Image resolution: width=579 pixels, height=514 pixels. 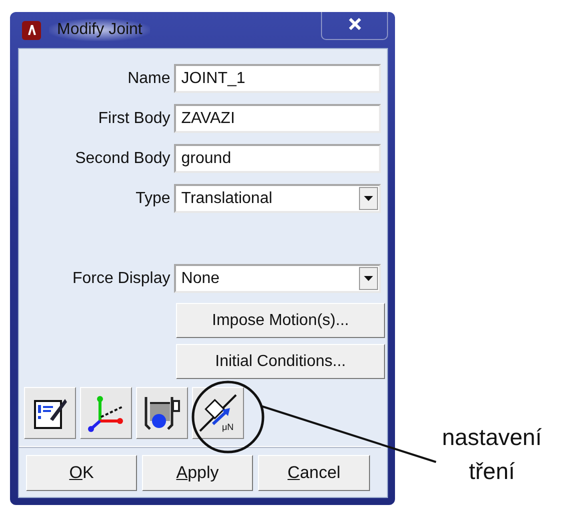 What do you see at coordinates (277, 198) in the screenshot?
I see `dropdown: Translational` at bounding box center [277, 198].